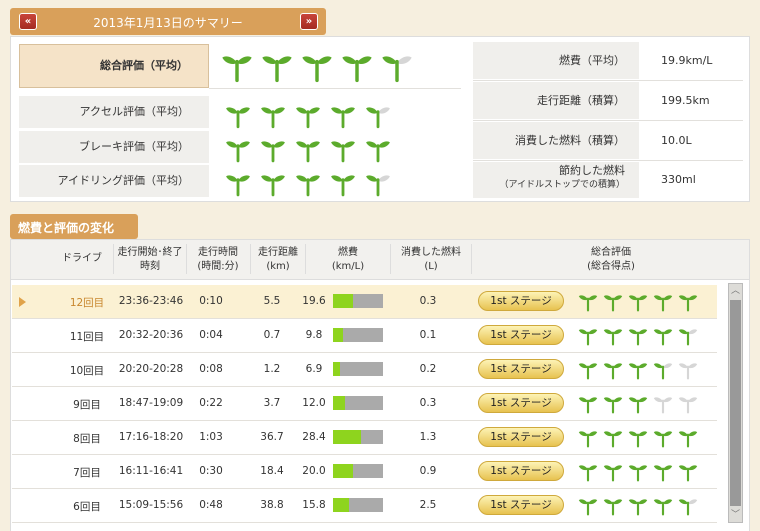 This screenshot has height=531, width=760. What do you see at coordinates (272, 403) in the screenshot?
I see `cell-distance: 3.7` at bounding box center [272, 403].